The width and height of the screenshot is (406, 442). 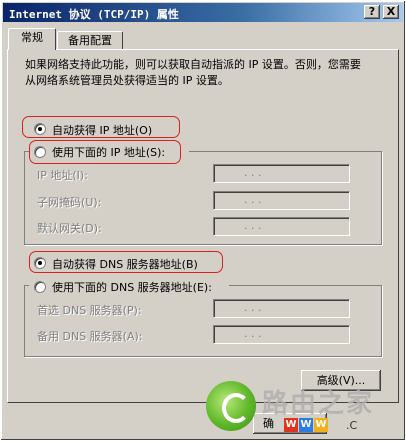 I want to click on radio-manual-dns, so click(x=40, y=287).